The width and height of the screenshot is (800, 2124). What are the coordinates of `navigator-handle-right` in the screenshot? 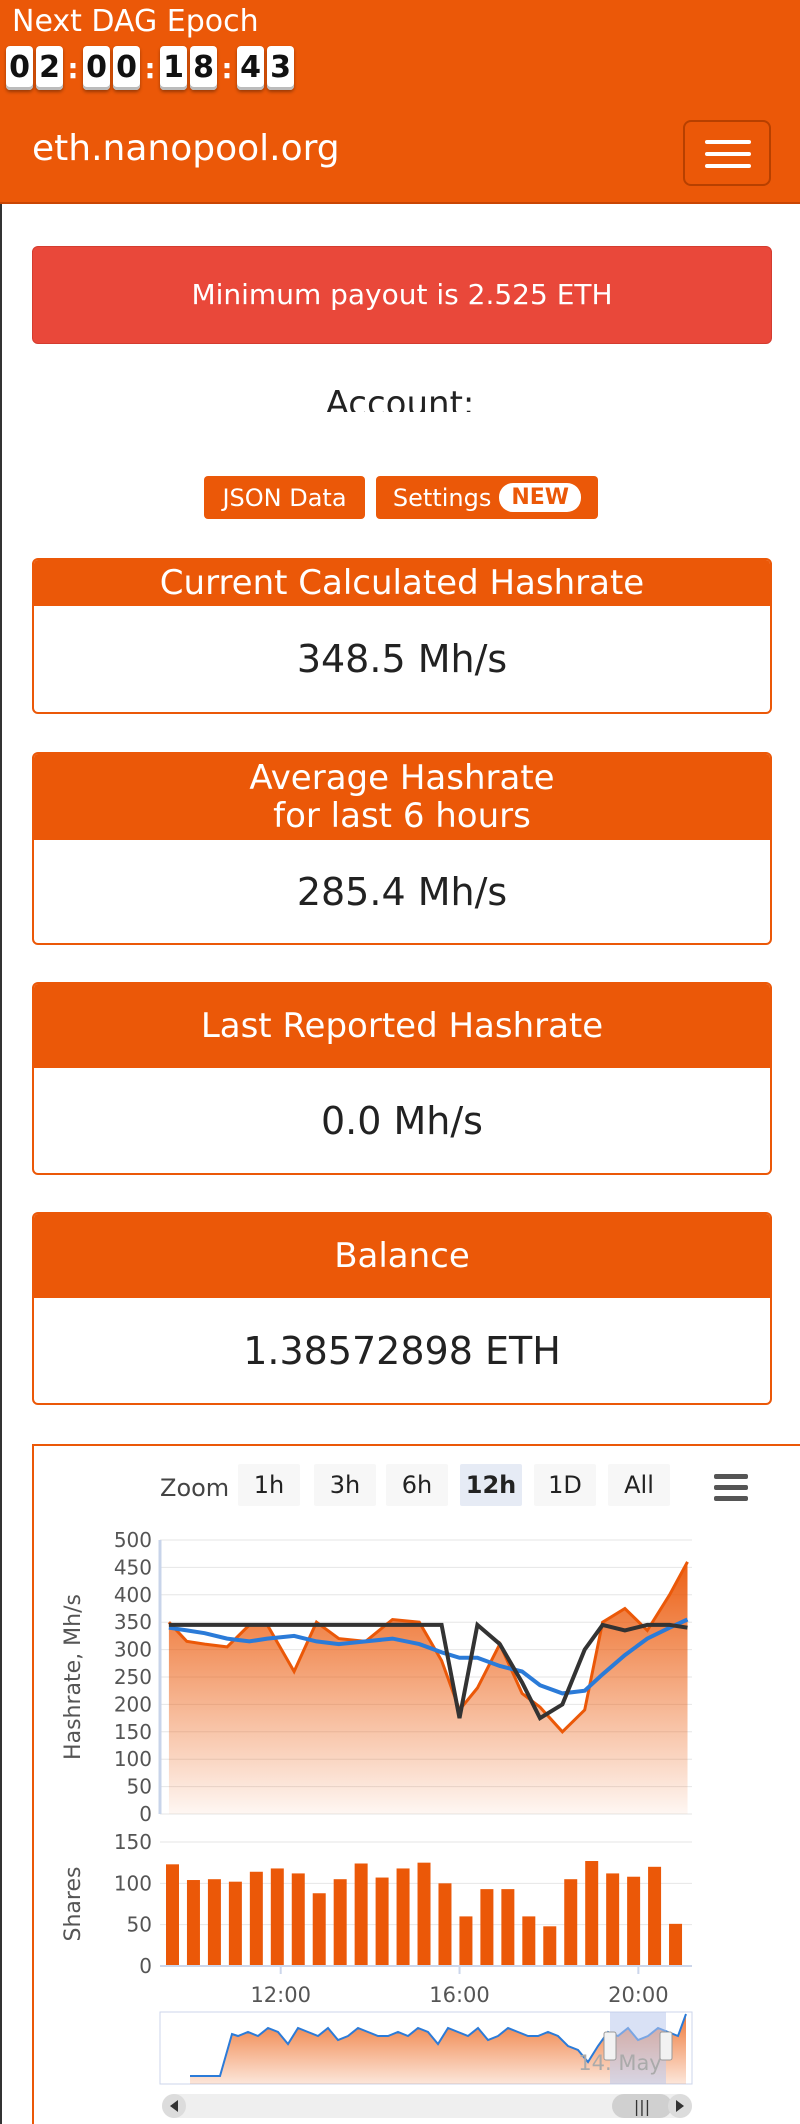 It's located at (666, 2046).